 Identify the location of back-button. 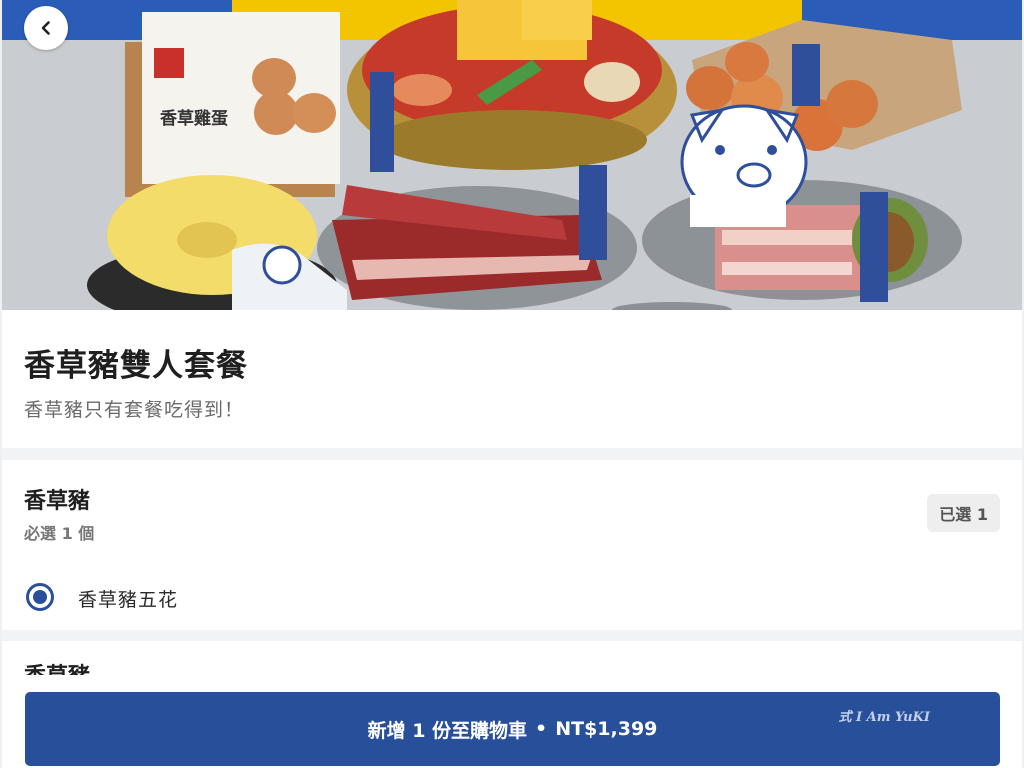
(46, 28).